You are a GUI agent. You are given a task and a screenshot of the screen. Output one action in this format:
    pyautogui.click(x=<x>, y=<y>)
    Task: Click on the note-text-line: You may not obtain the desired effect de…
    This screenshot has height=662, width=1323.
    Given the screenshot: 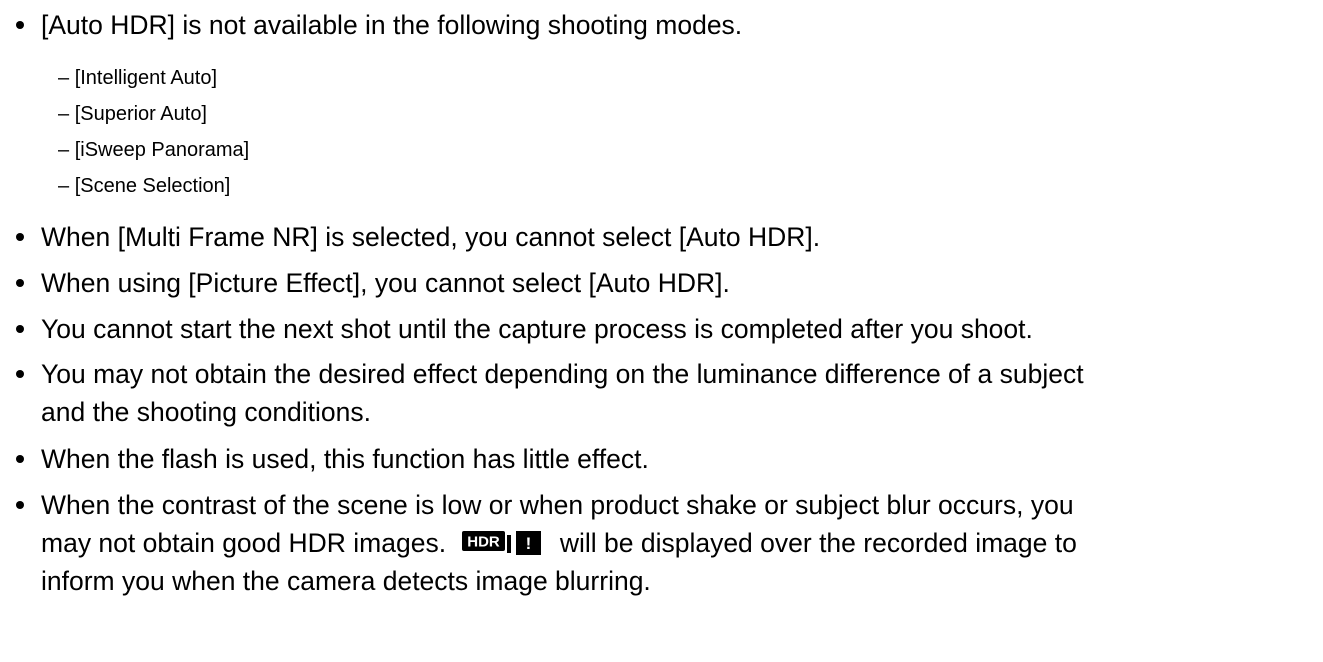 What is the action you would take?
    pyautogui.click(x=562, y=374)
    